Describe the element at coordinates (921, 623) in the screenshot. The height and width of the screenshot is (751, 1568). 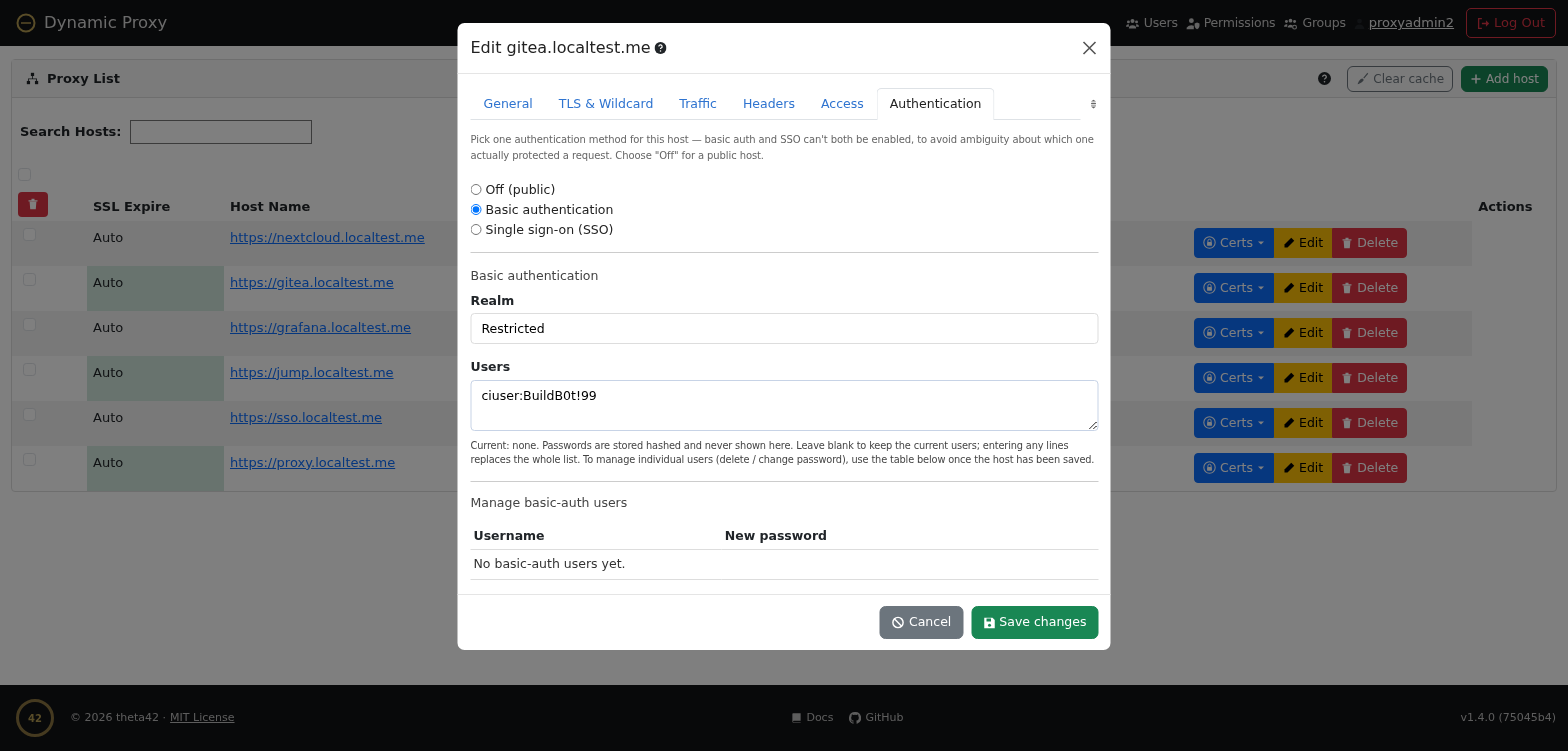
I see `cancel-button: Cancel` at that location.